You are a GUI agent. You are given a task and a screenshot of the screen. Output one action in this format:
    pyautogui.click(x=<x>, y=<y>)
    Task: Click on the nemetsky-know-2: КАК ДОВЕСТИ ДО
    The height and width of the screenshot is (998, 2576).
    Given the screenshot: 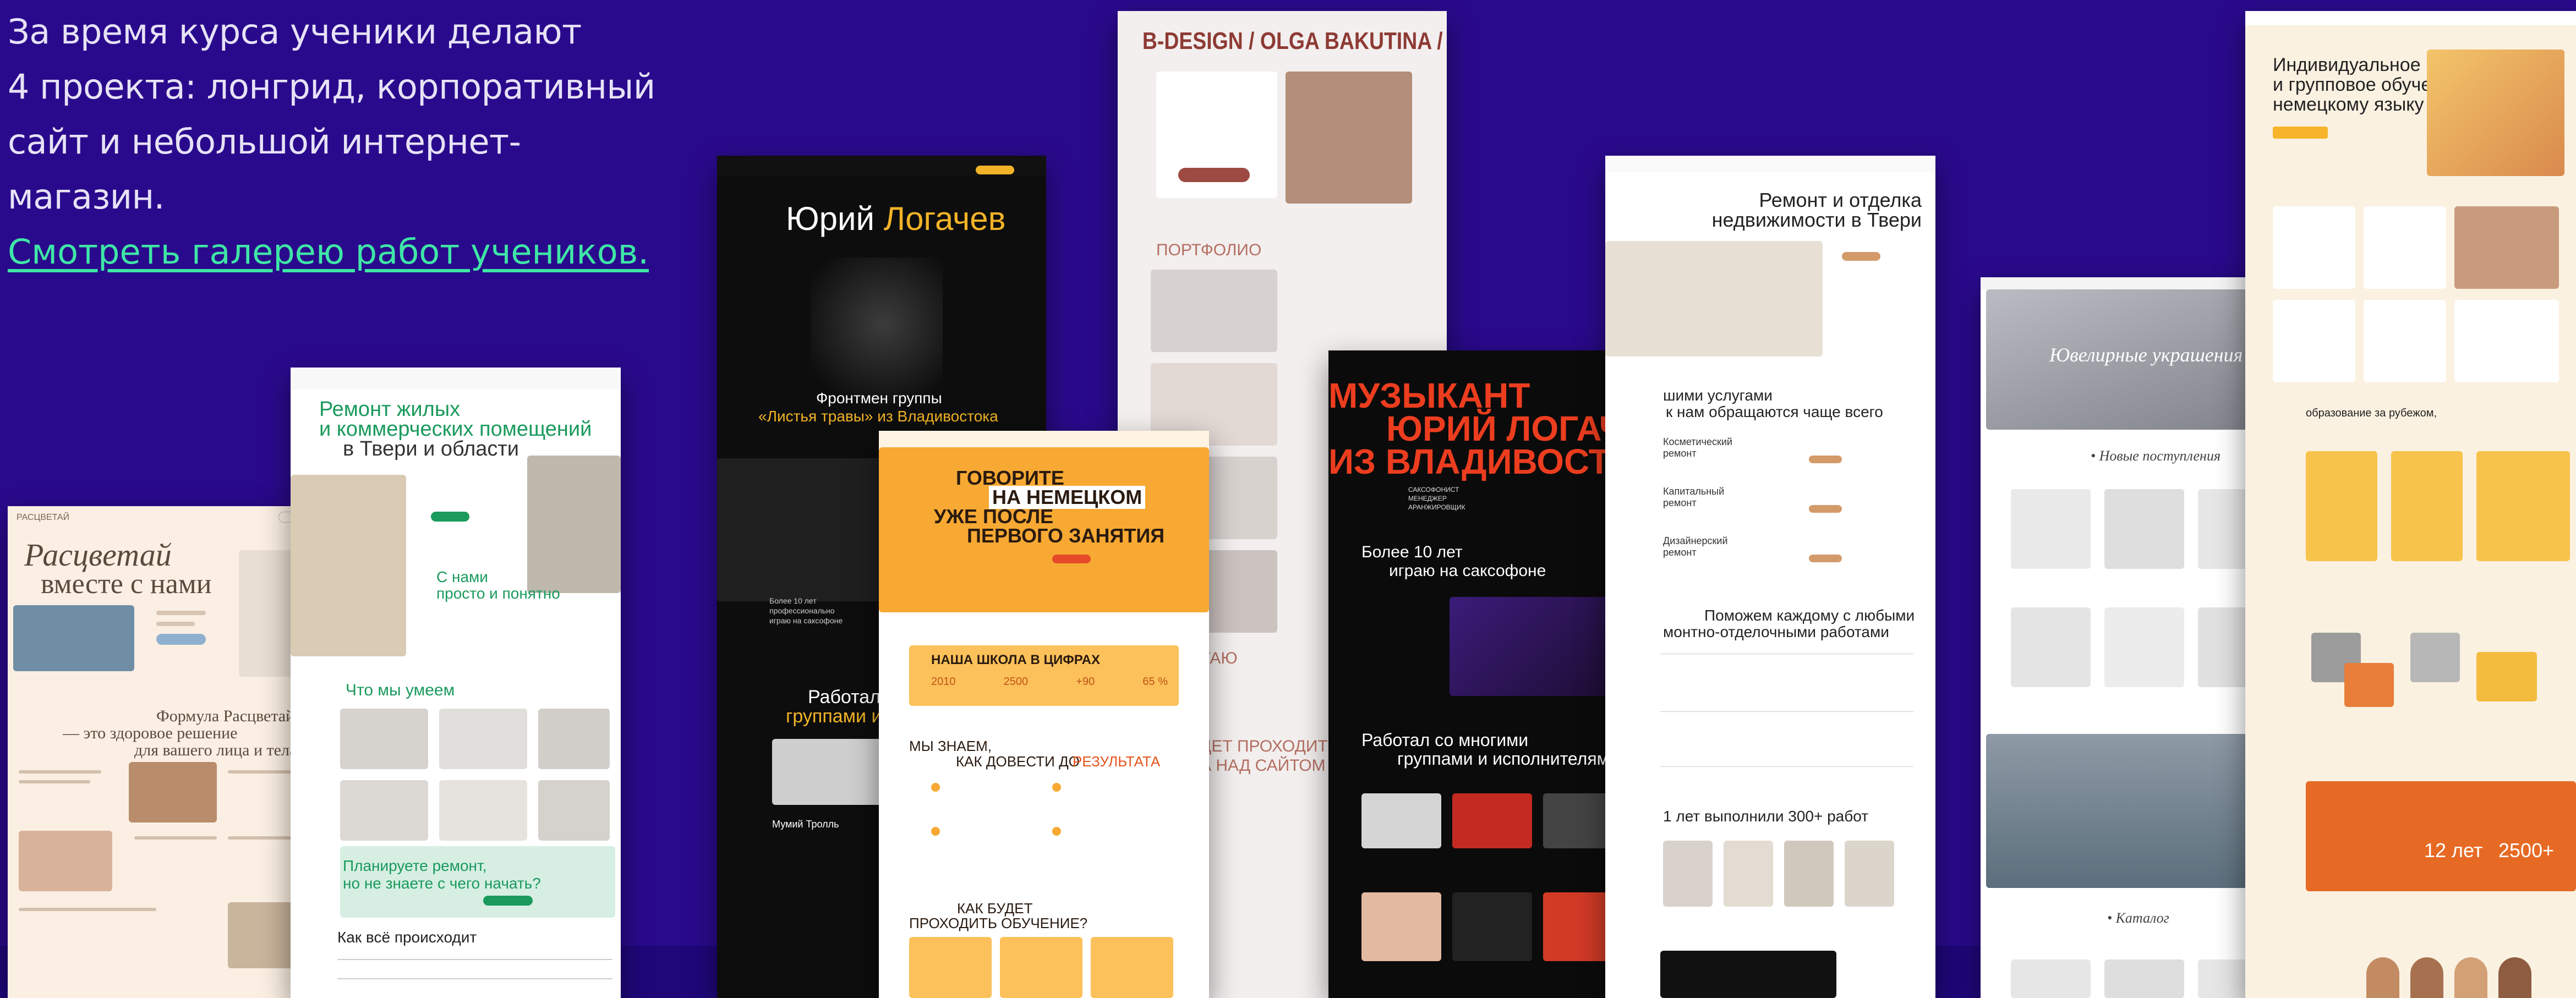 What is the action you would take?
    pyautogui.click(x=1018, y=761)
    